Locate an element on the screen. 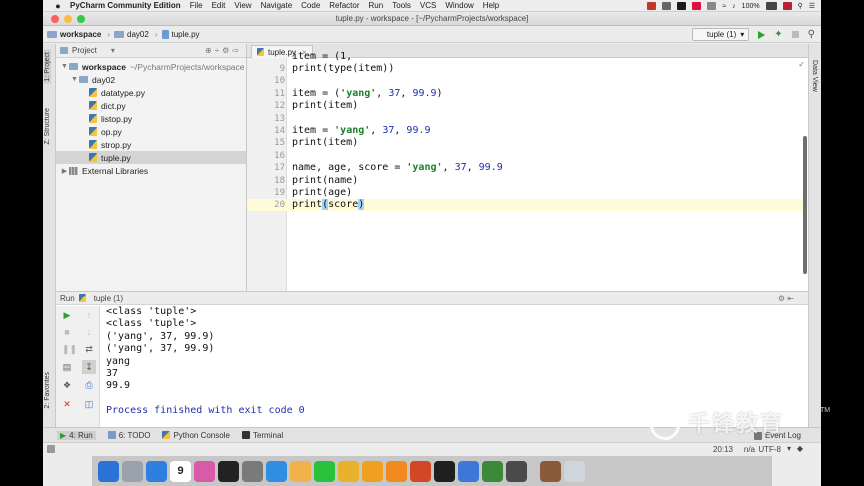  menu-file: File is located at coordinates (196, 5).